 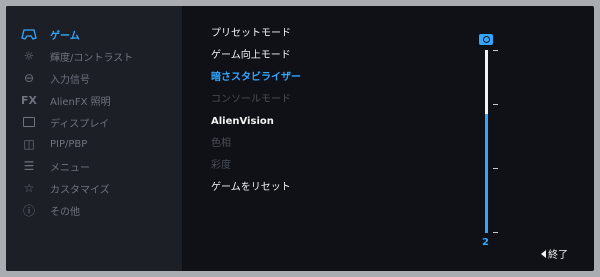 I want to click on menu-item-label: PIP/PBP, so click(x=69, y=144).